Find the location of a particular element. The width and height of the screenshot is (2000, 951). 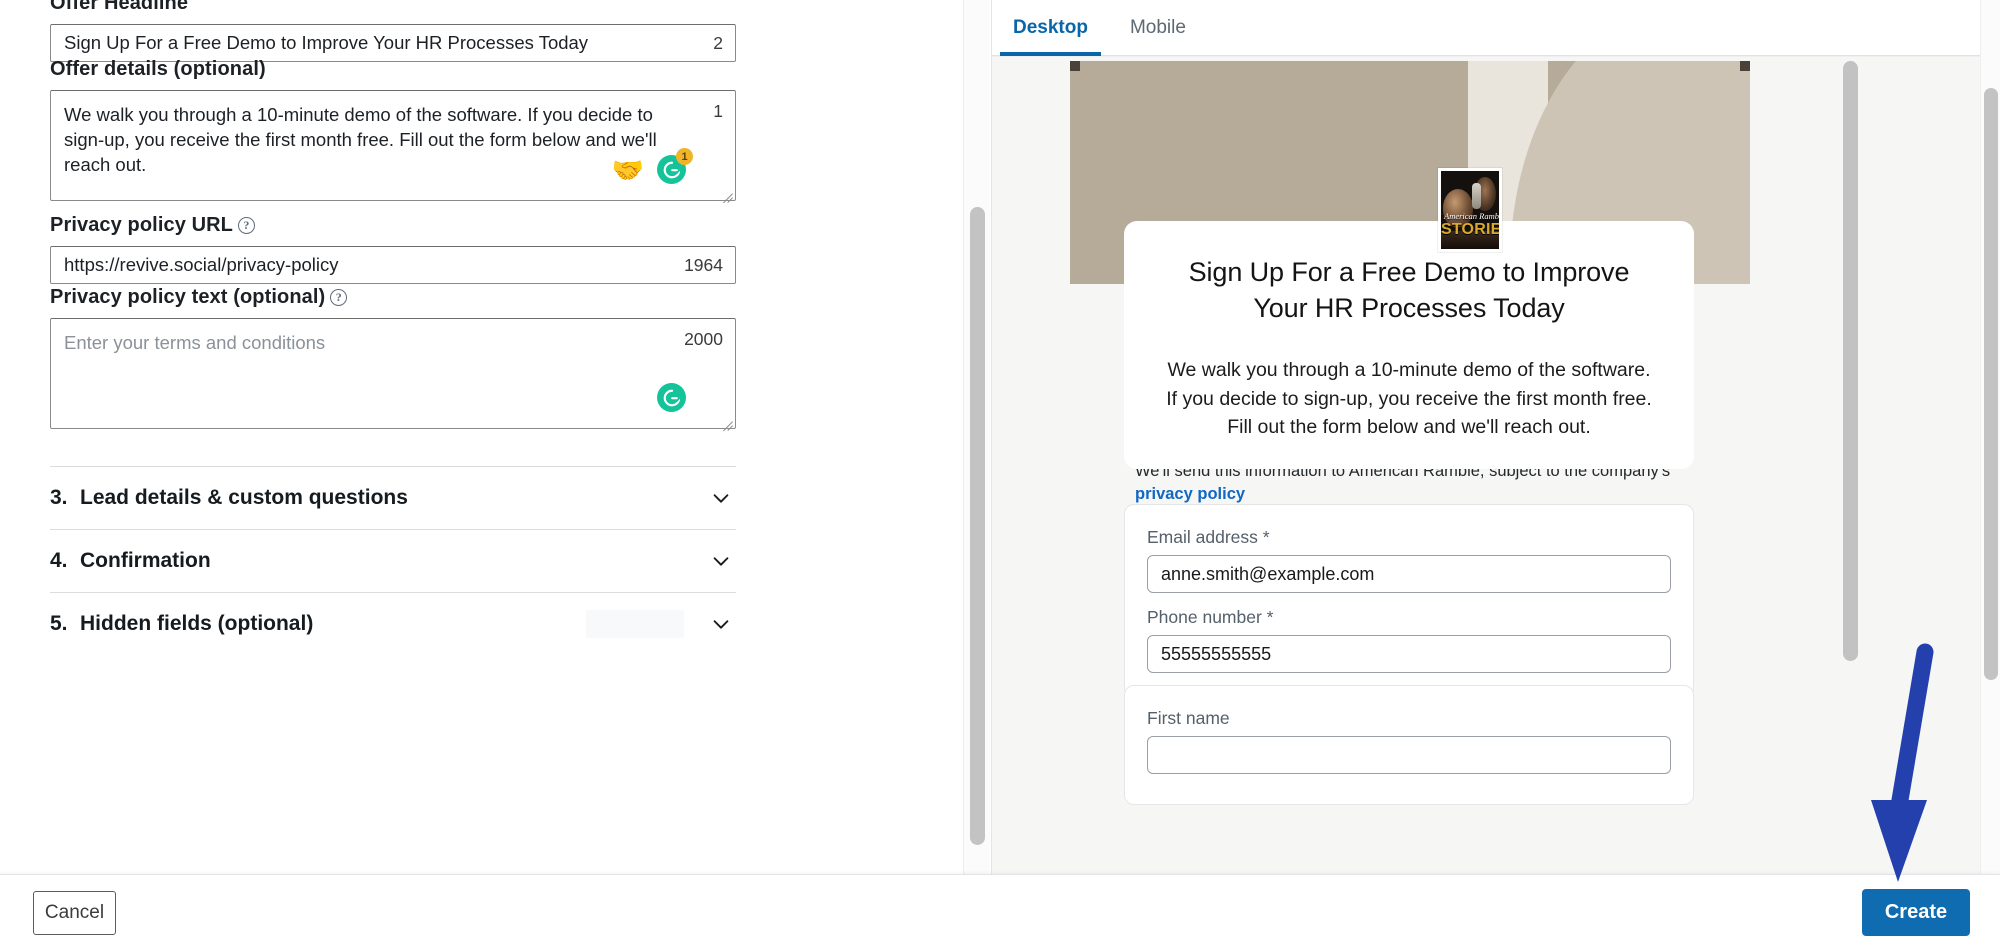

dialog-footer: Cancel Create is located at coordinates (1000, 912).